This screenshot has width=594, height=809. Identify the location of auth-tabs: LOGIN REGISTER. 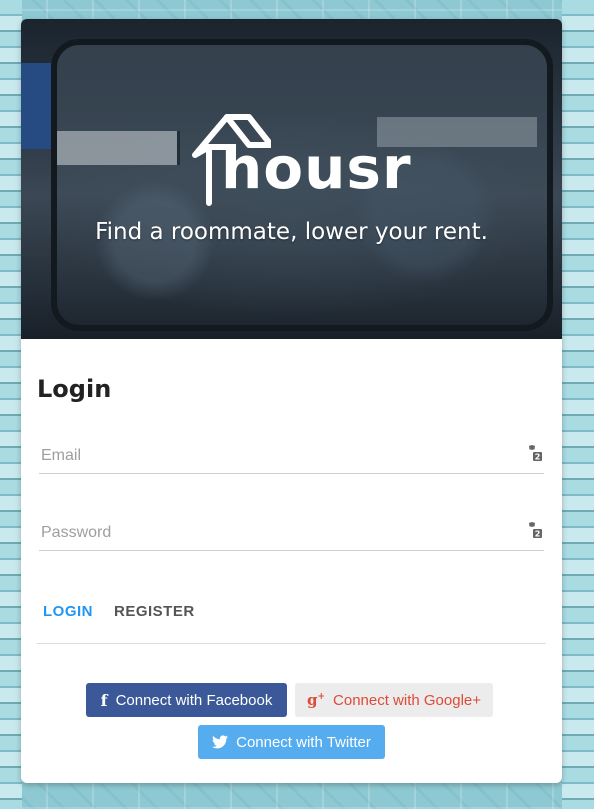
(291, 617).